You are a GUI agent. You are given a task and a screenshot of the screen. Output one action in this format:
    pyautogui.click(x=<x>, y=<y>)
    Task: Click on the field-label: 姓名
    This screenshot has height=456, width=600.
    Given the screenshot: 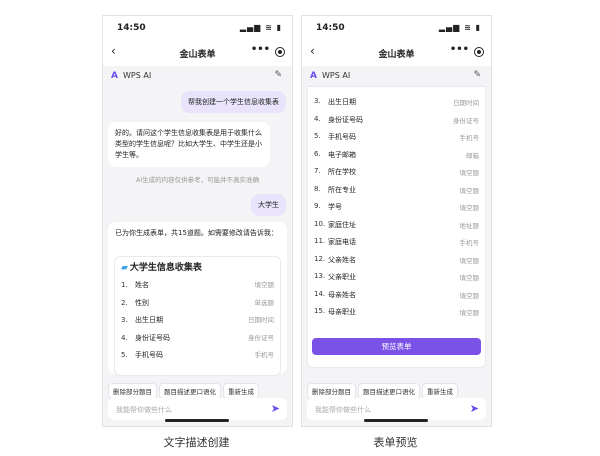 What is the action you would take?
    pyautogui.click(x=142, y=285)
    